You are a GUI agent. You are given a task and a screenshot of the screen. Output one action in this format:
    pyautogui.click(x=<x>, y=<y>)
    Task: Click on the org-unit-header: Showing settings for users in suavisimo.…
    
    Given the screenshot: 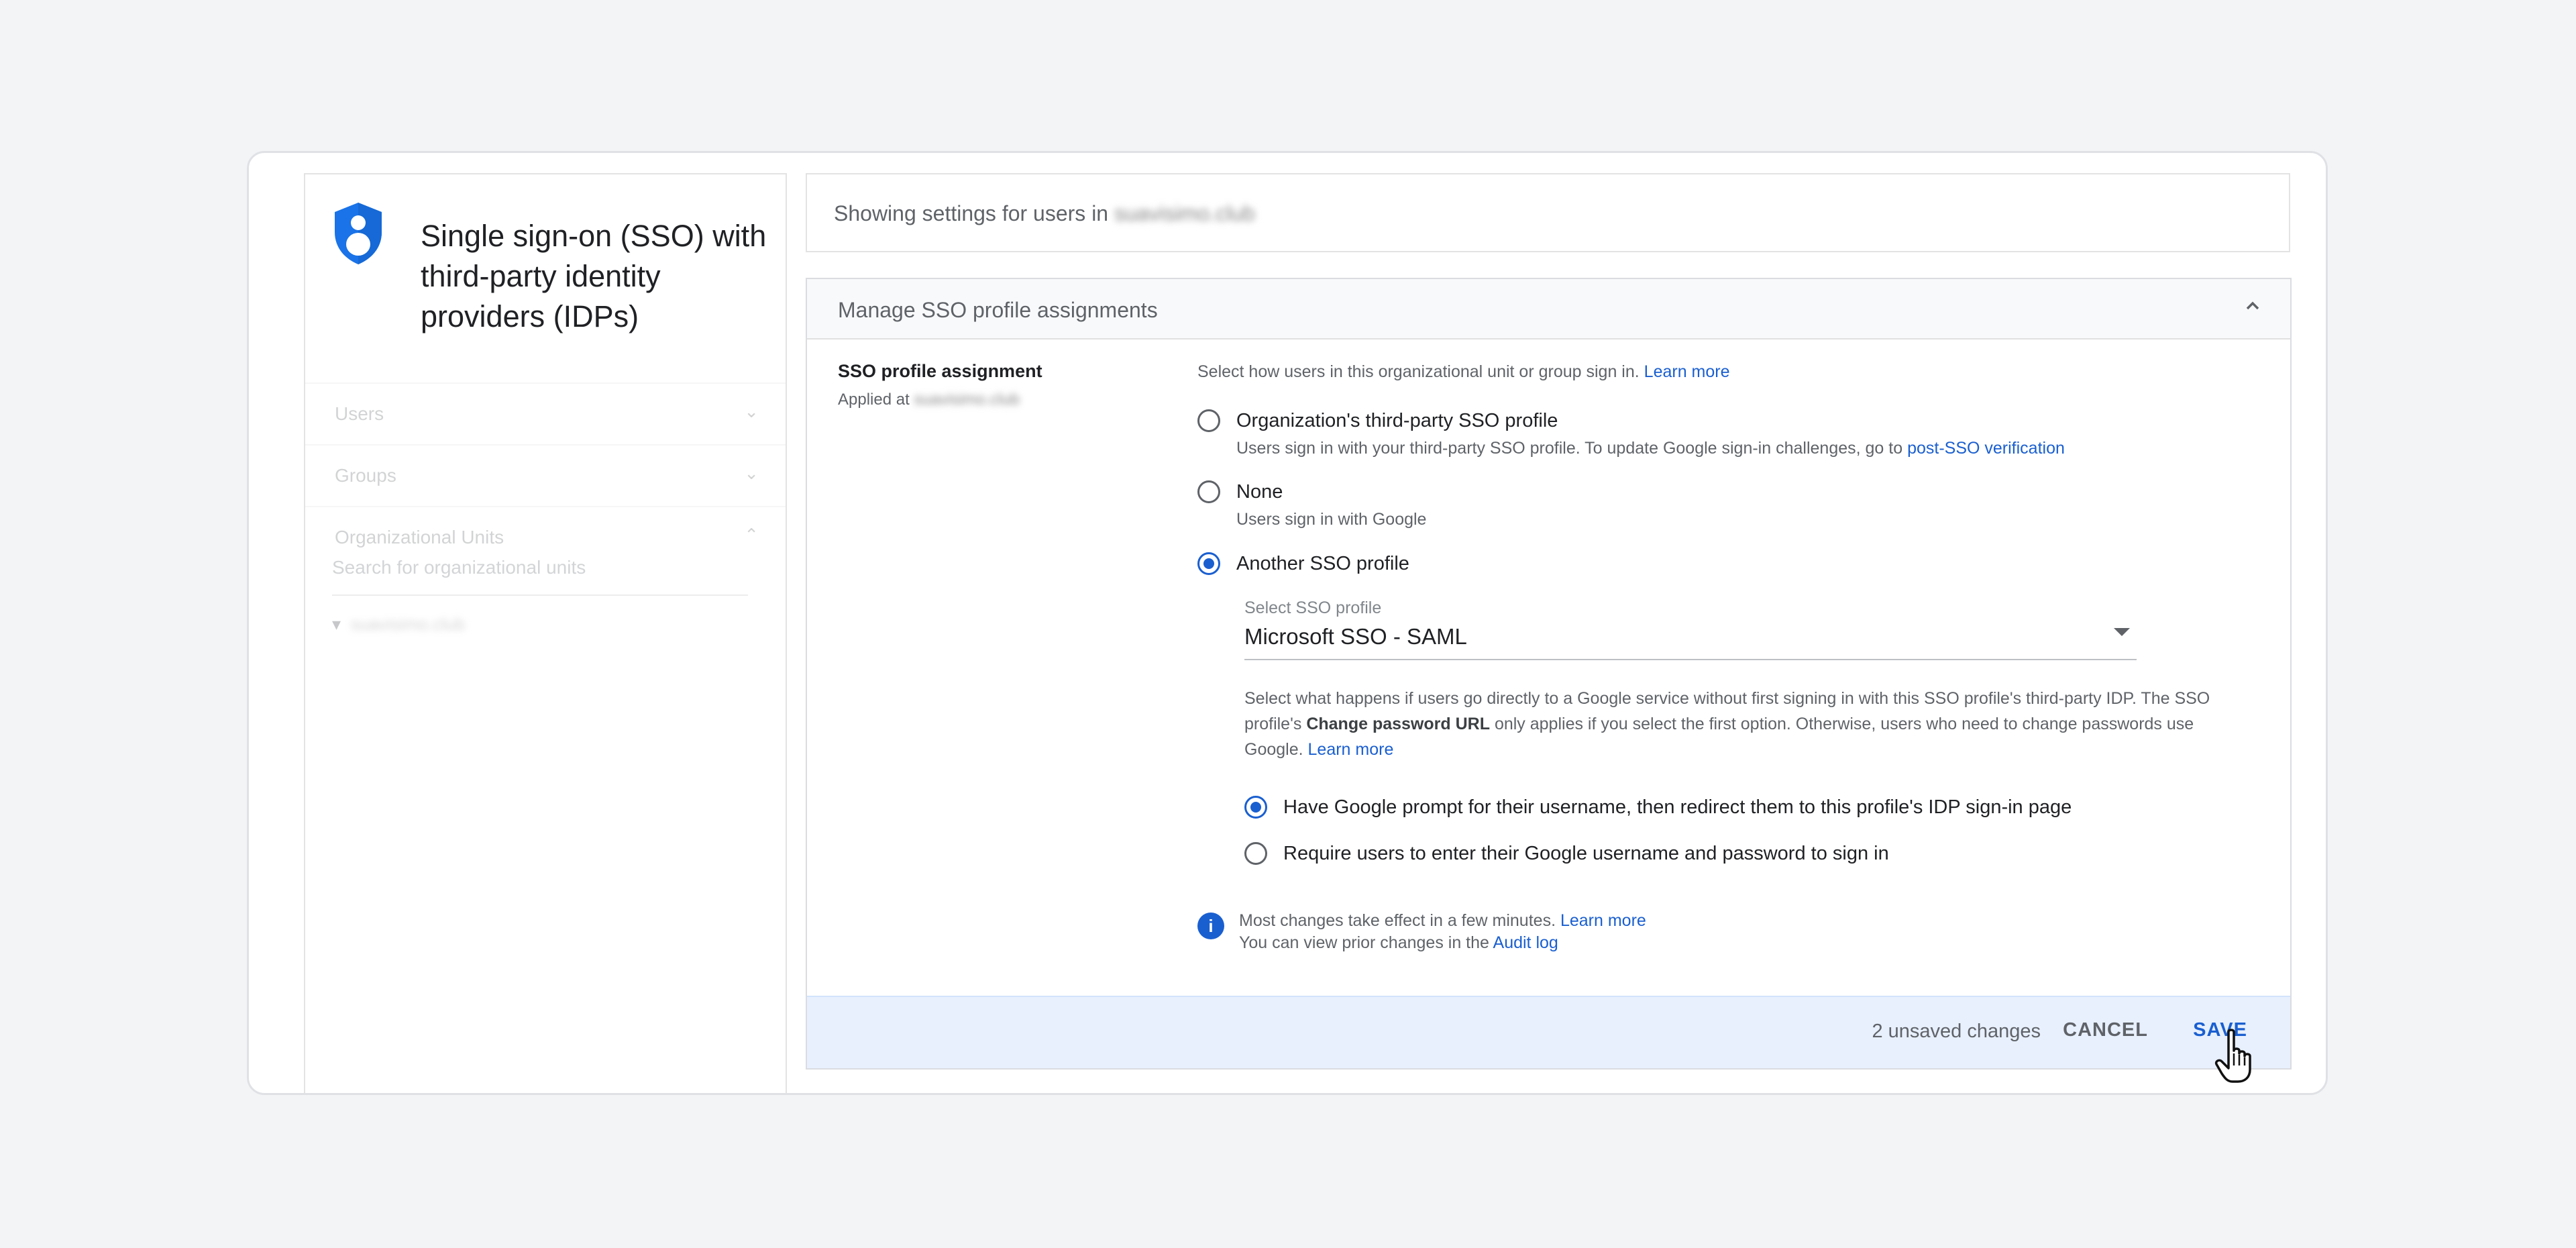 What is the action you would take?
    pyautogui.click(x=1548, y=213)
    